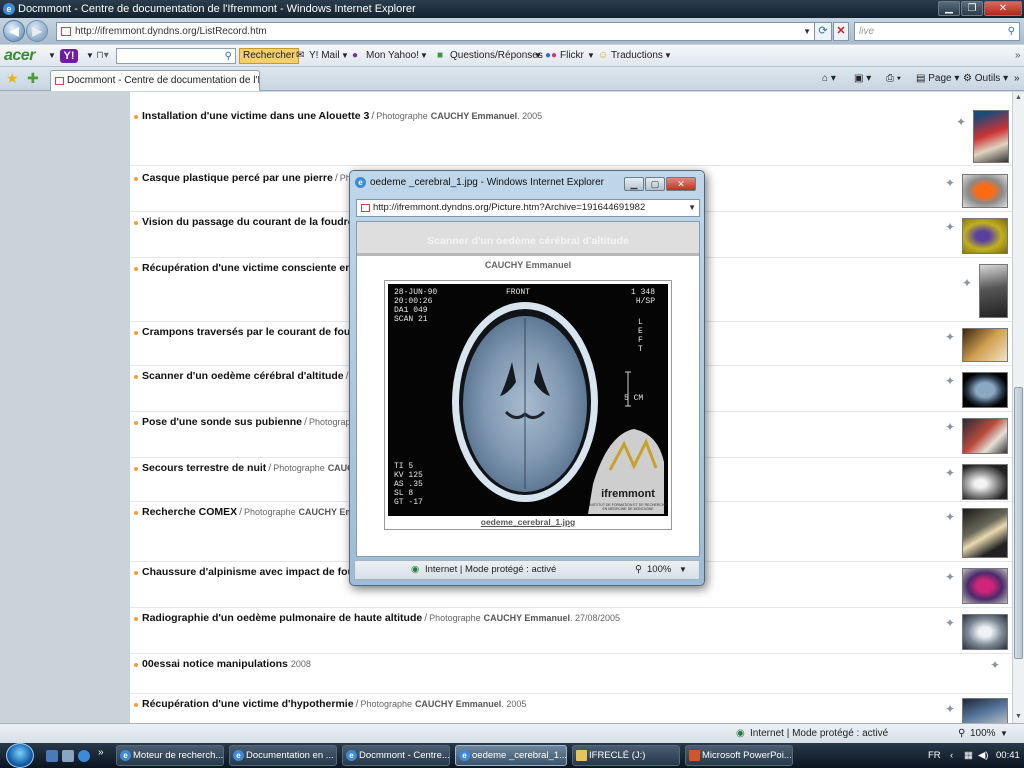 This screenshot has width=1024, height=768. What do you see at coordinates (68, 756) in the screenshot?
I see `switch-windows-icon` at bounding box center [68, 756].